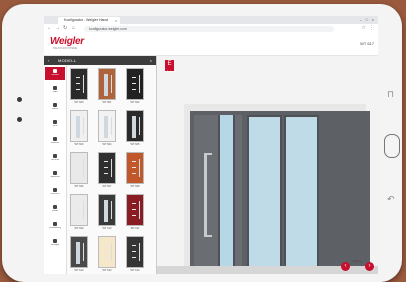  What do you see at coordinates (65, 28) in the screenshot?
I see `reload-icon: ↻` at bounding box center [65, 28].